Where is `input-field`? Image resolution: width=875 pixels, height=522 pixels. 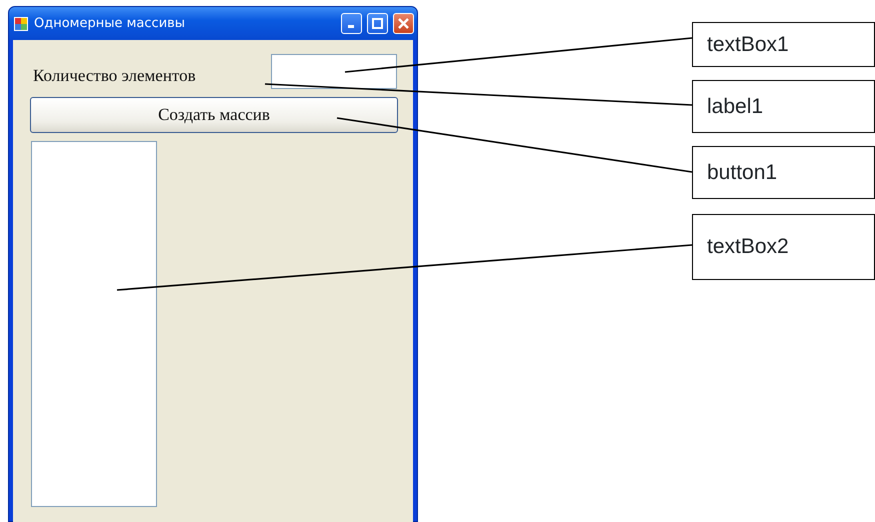
input-field is located at coordinates (334, 71).